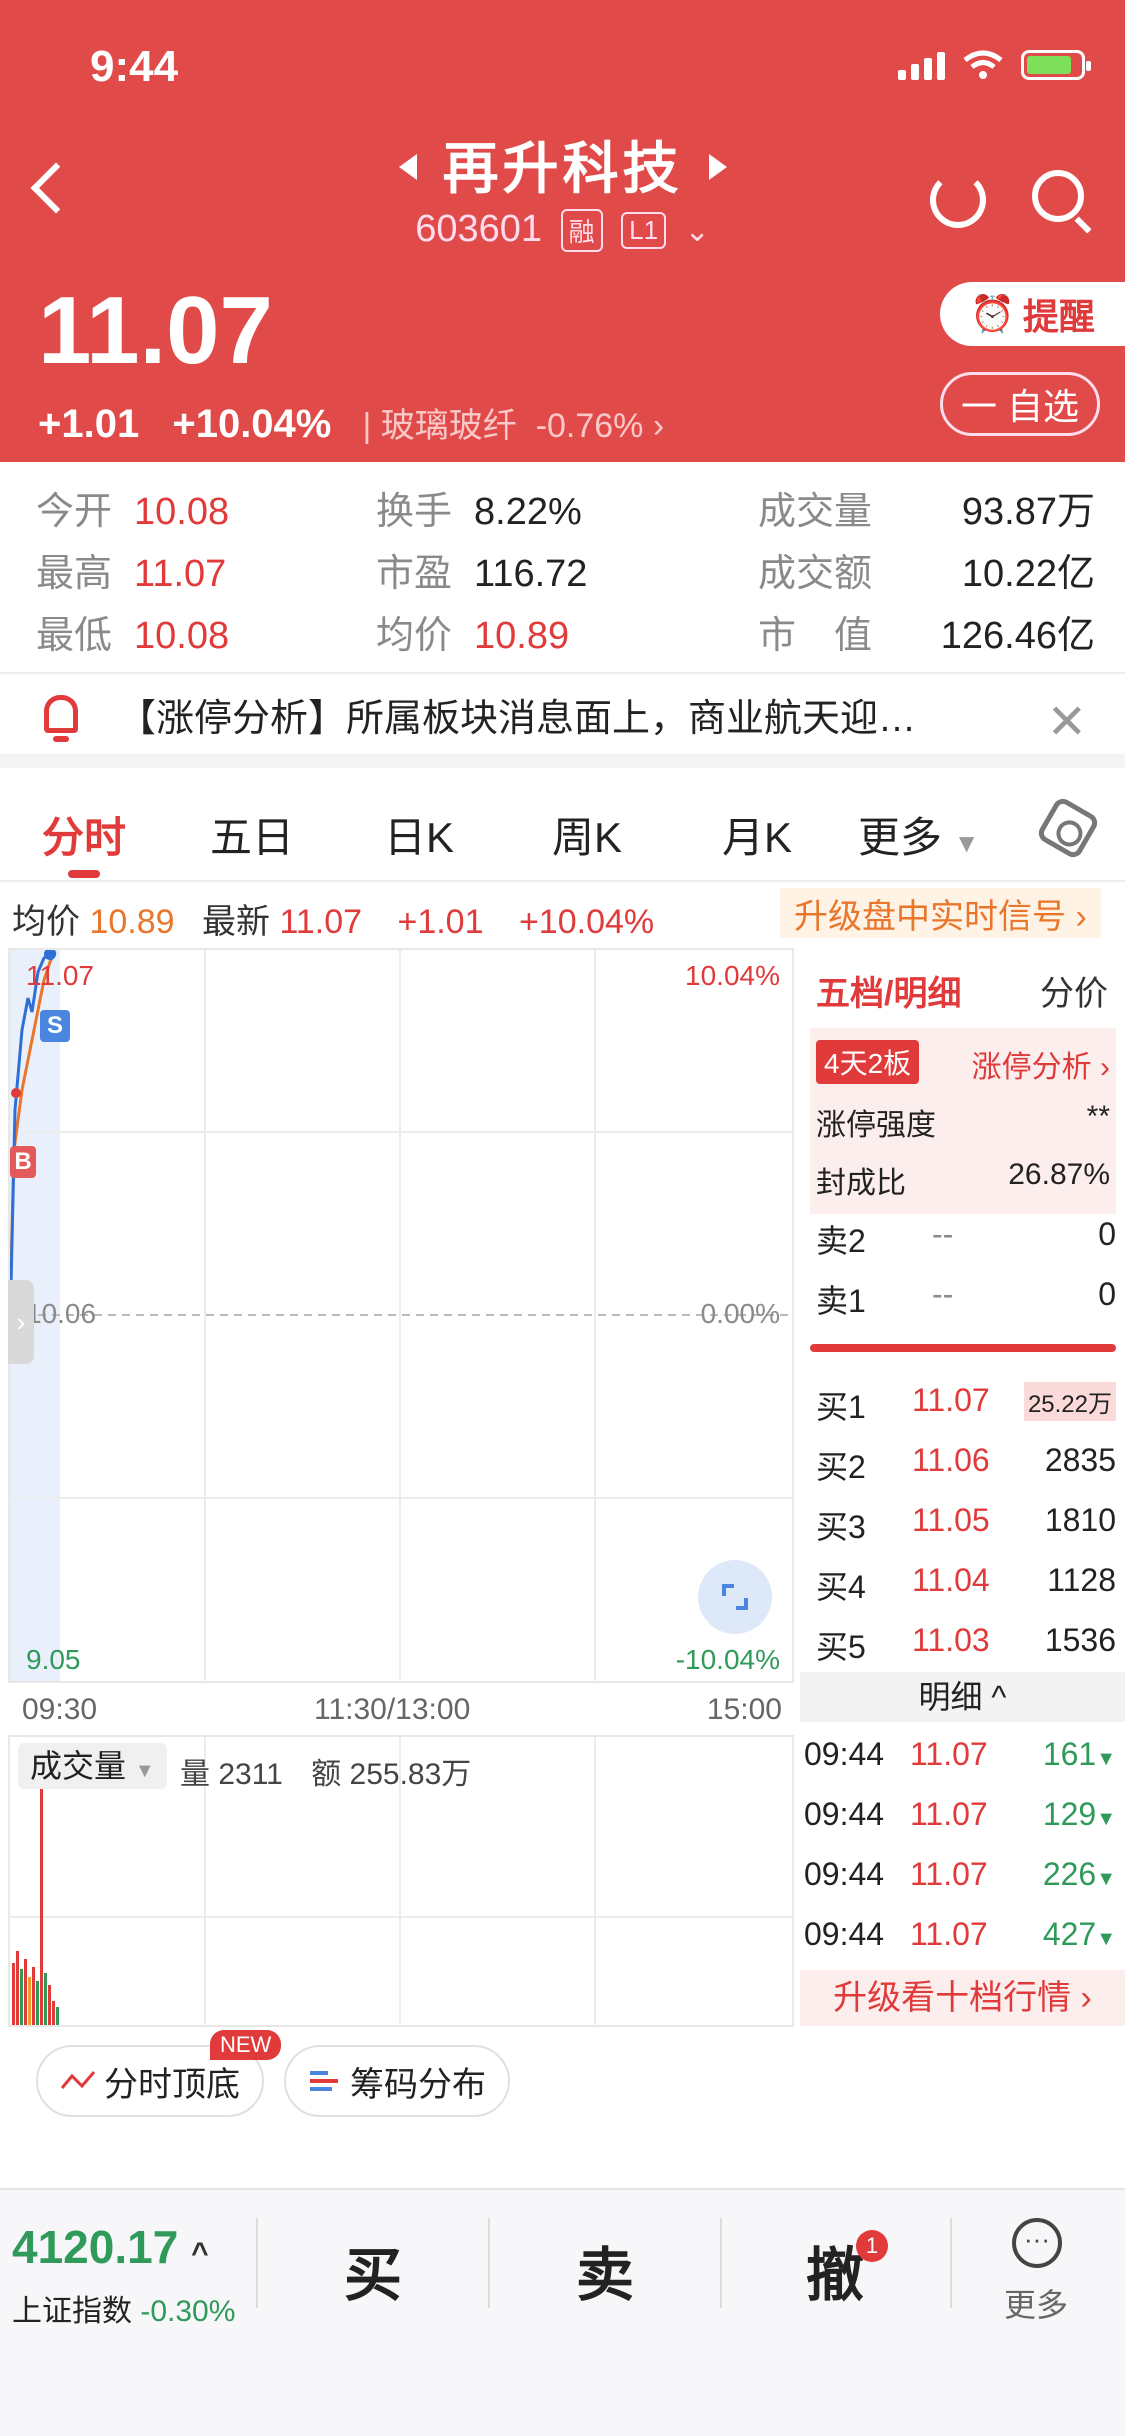  What do you see at coordinates (815, 507) in the screenshot?
I see `stat-volume: 成交量` at bounding box center [815, 507].